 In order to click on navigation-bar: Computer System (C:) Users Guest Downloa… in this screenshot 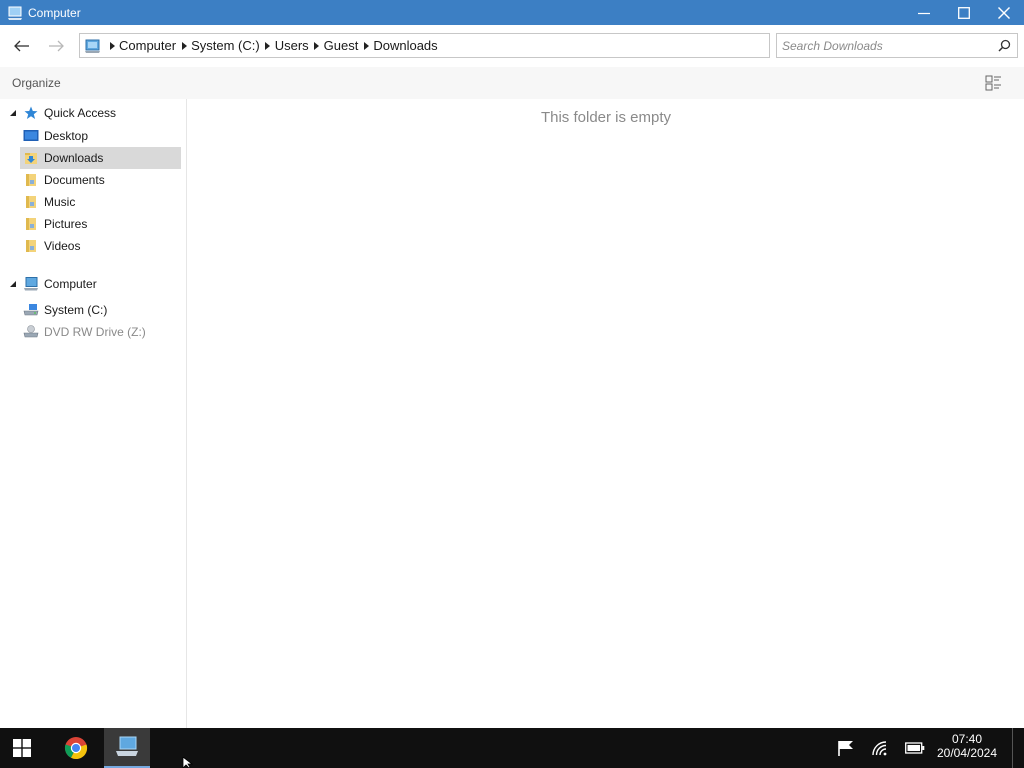, I will do `click(512, 46)`.